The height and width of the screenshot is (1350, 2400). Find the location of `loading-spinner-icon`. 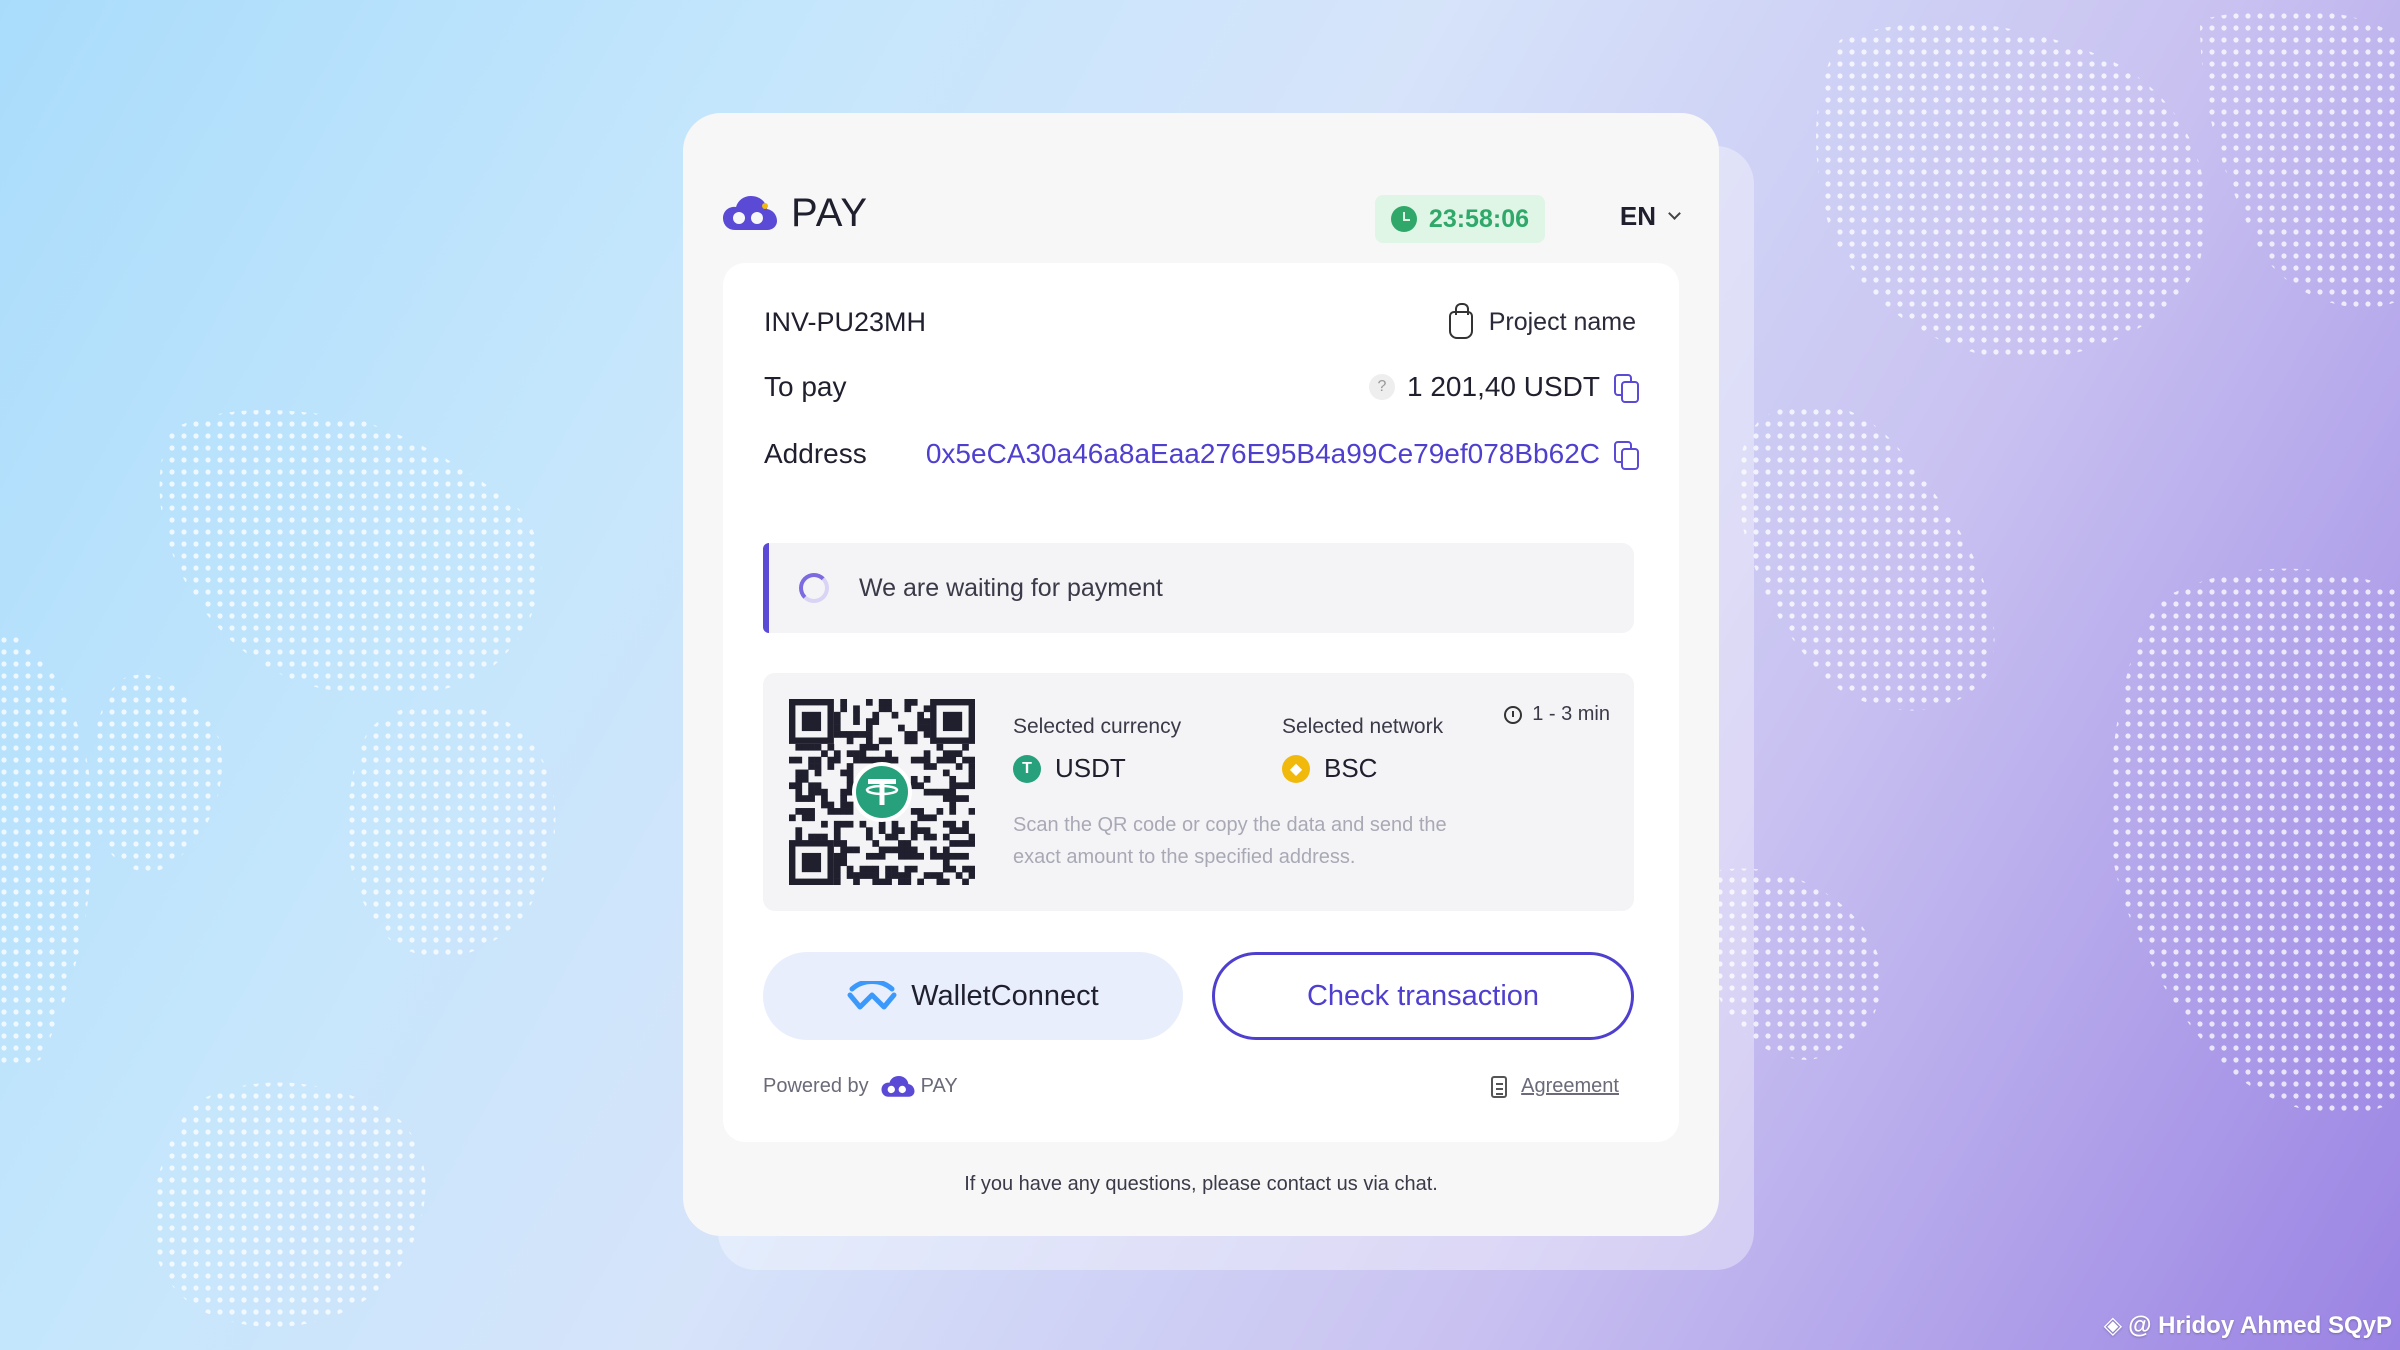

loading-spinner-icon is located at coordinates (814, 588).